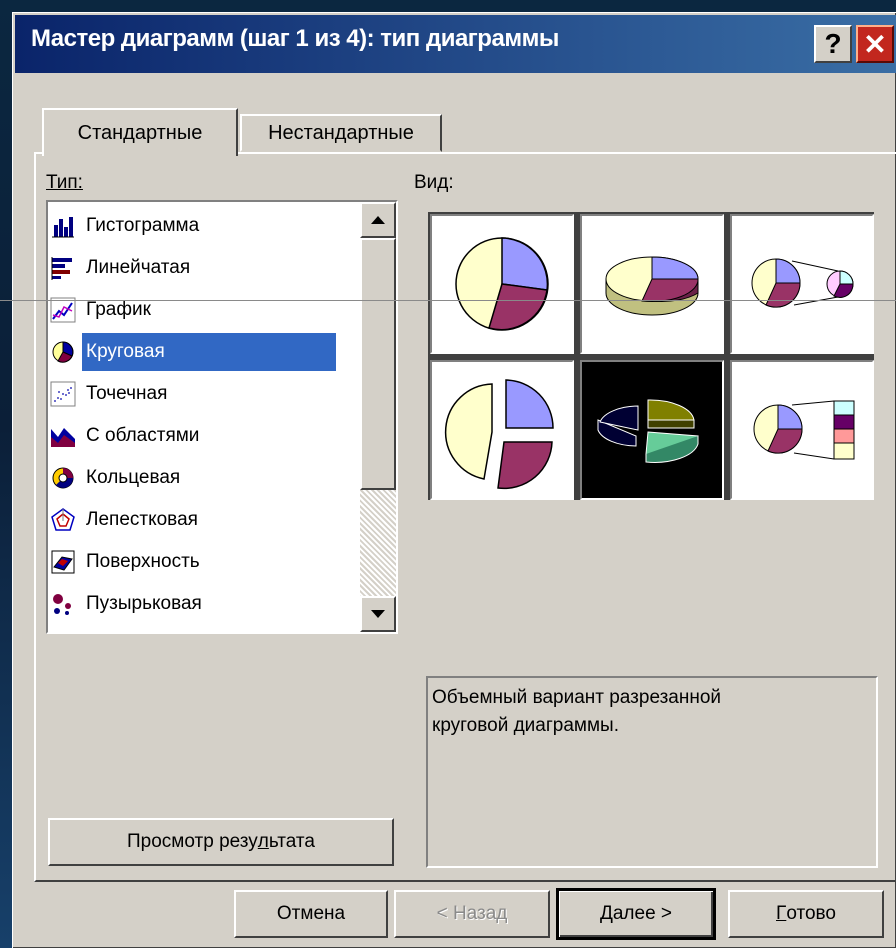 This screenshot has height=948, width=896. What do you see at coordinates (341, 133) in the screenshot?
I see `tab-custom: Нестандартные` at bounding box center [341, 133].